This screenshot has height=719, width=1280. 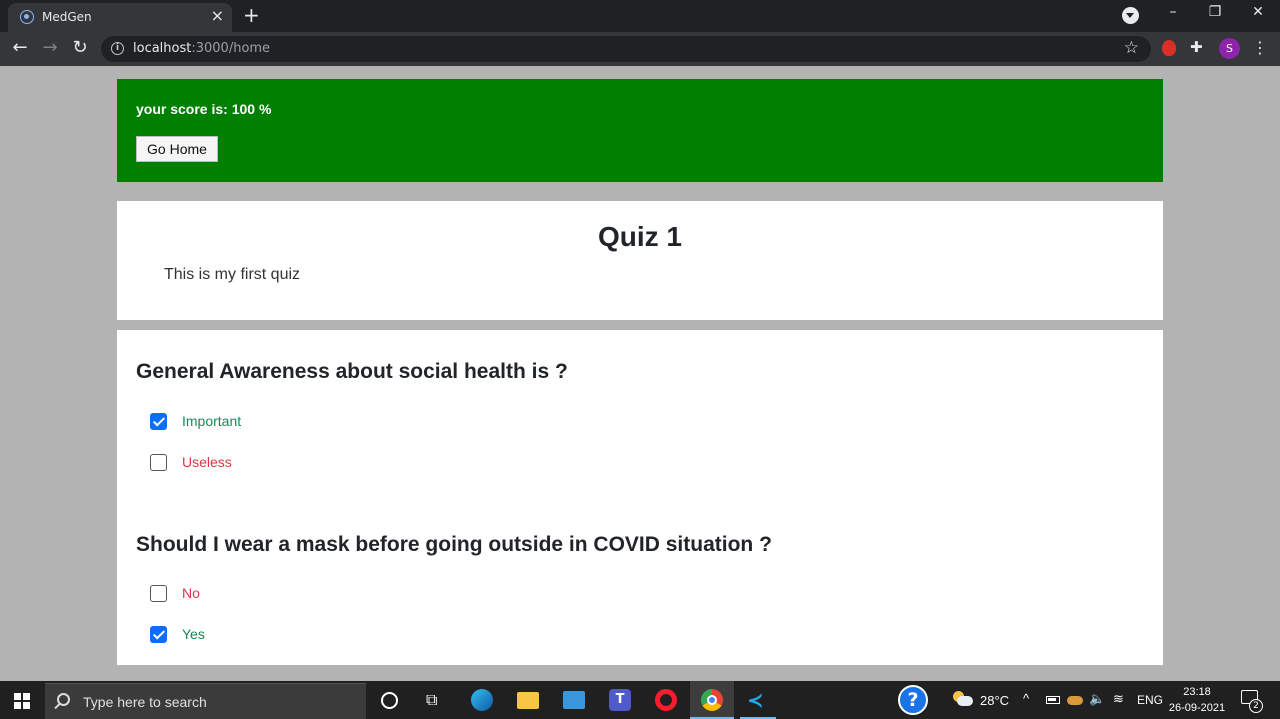 I want to click on search-placeholder: Type here to search, so click(x=145, y=702).